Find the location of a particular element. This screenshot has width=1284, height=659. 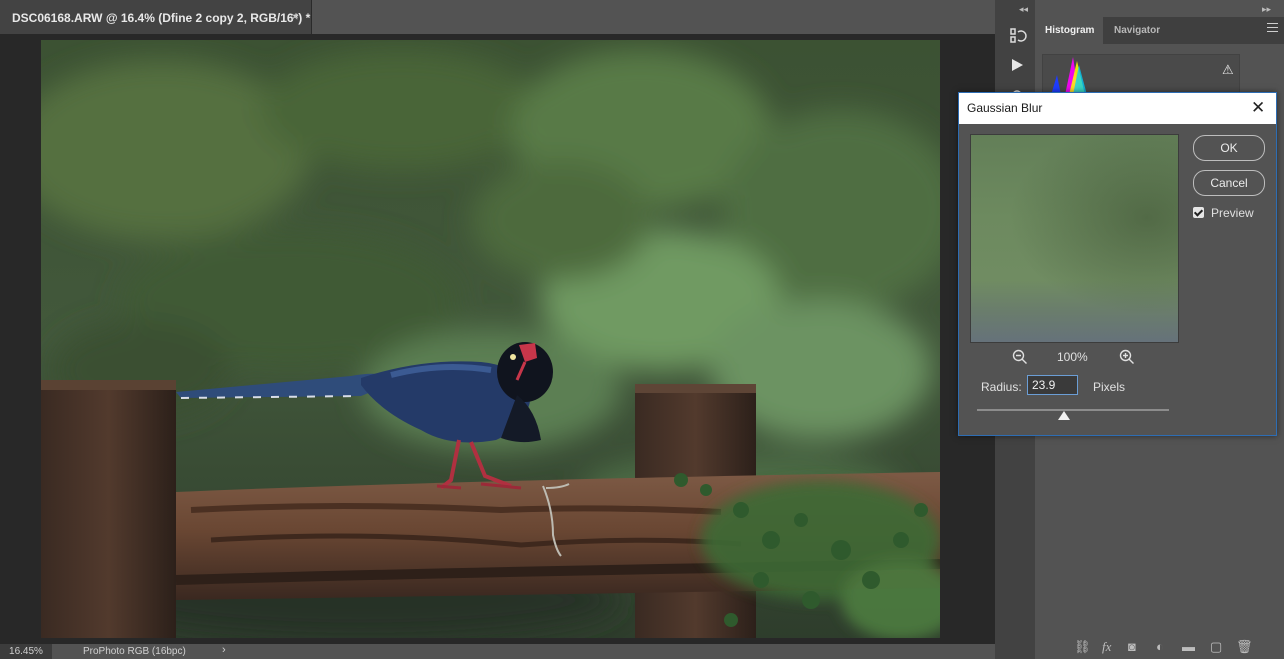

adjustment-layer-icon: ◐ is located at coordinates (1160, 646).